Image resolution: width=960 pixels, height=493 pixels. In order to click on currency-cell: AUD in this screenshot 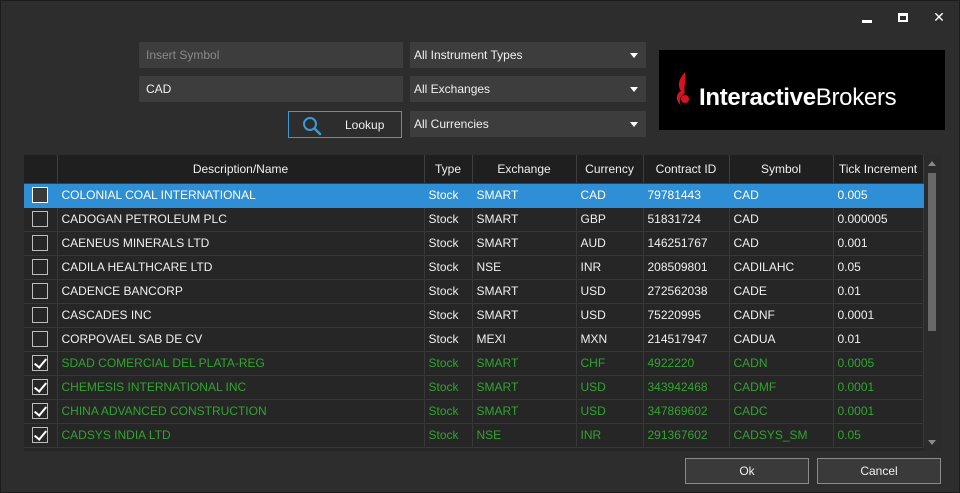, I will do `click(610, 243)`.